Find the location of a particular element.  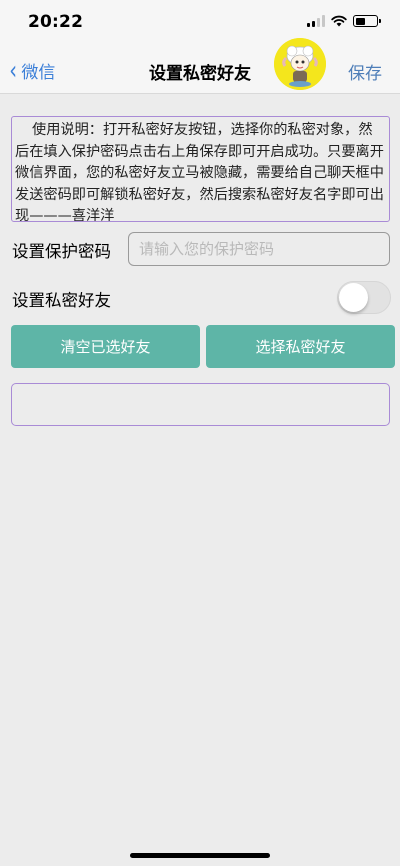

cellular-signal-icon is located at coordinates (316, 21).